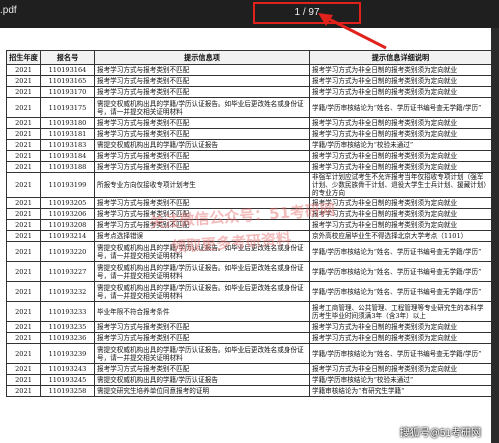 Image resolution: width=499 pixels, height=443 pixels. Describe the element at coordinates (67, 225) in the screenshot. I see `cell-id: 110193208` at that location.